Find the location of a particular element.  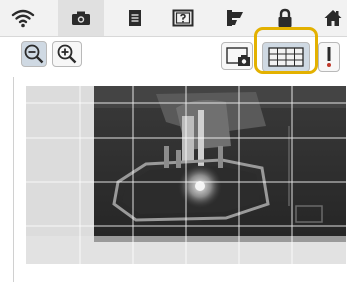

tab-wifi is located at coordinates (23, 18).